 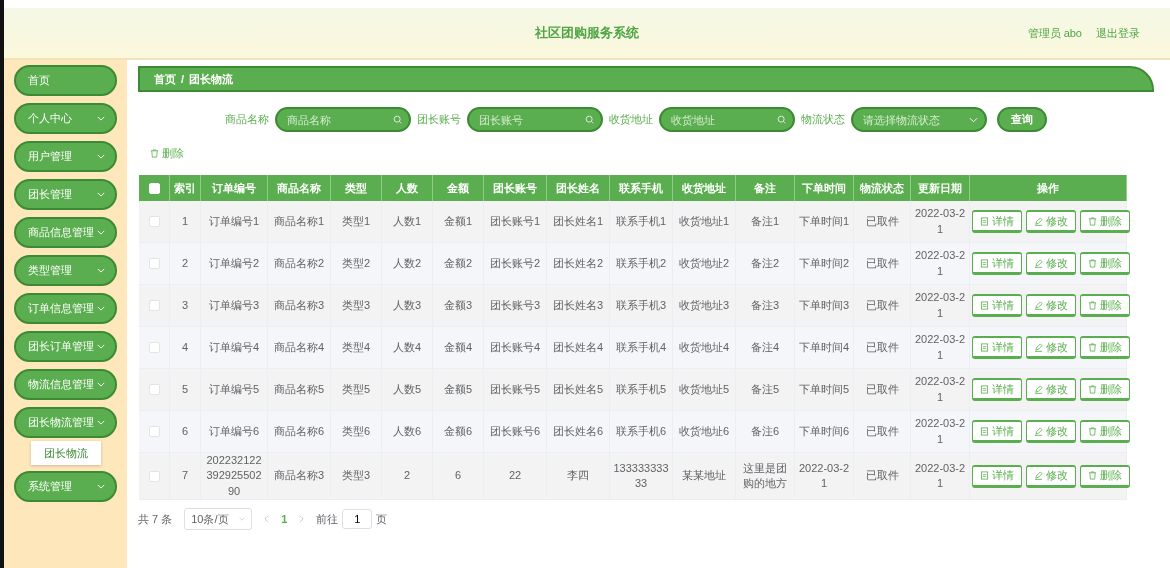 I want to click on table-cell: 金额6, so click(x=458, y=430).